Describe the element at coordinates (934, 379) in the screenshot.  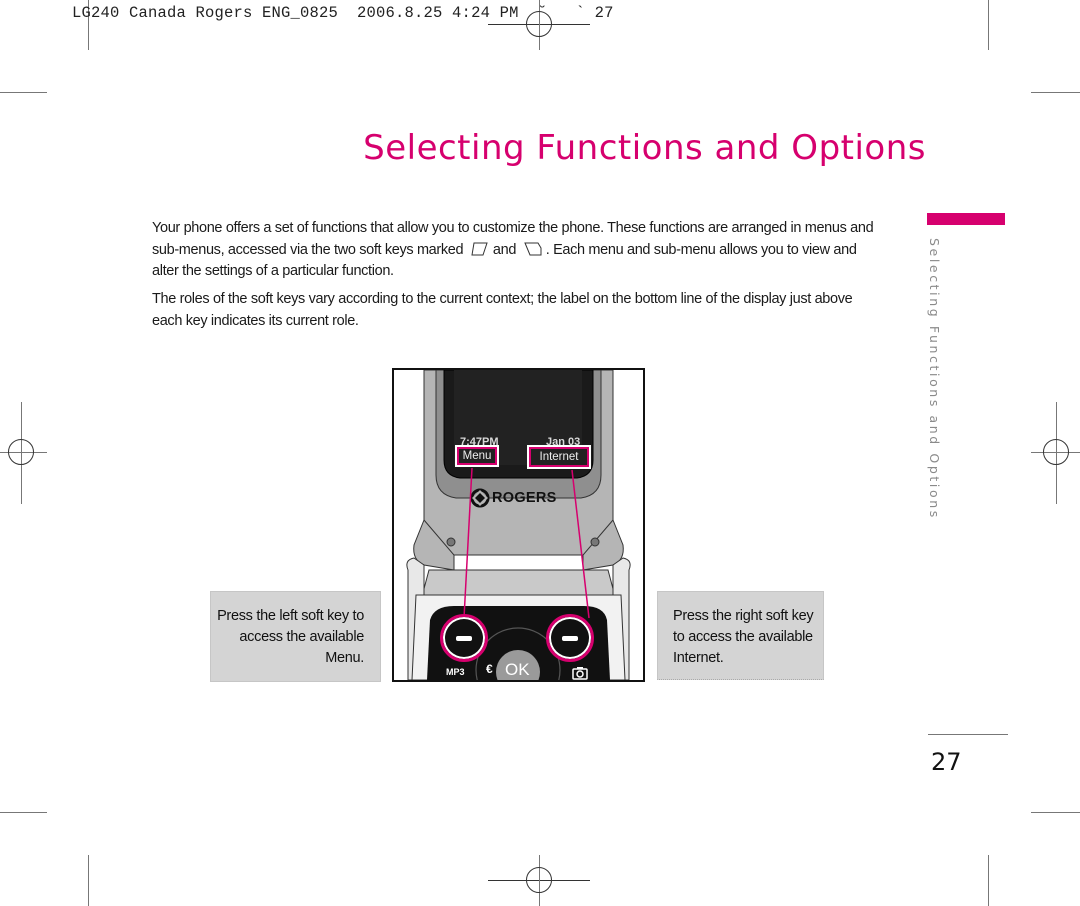
I see `section-tab-label: Selecting Functions and Options` at that location.